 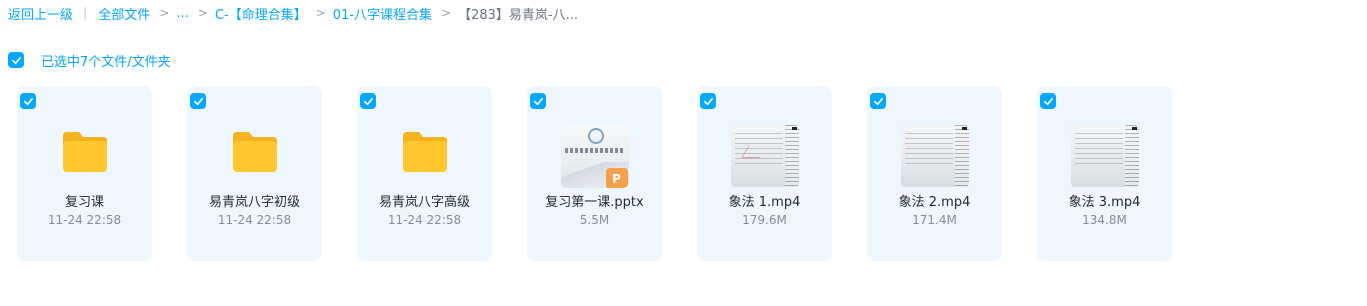 What do you see at coordinates (40, 13) in the screenshot?
I see `back-link: 返回上一级` at bounding box center [40, 13].